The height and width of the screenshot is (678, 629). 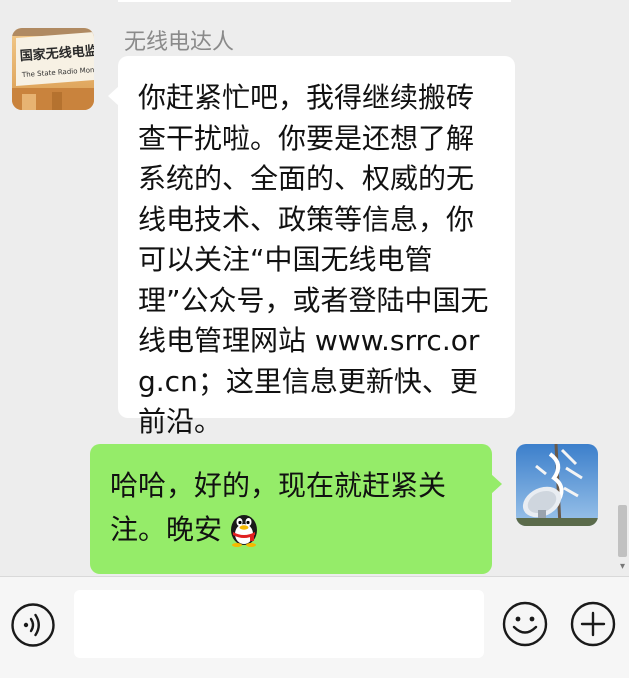 I want to click on sender-avatar-image: 国家无线电监 The State Radio Moni, so click(x=53, y=69).